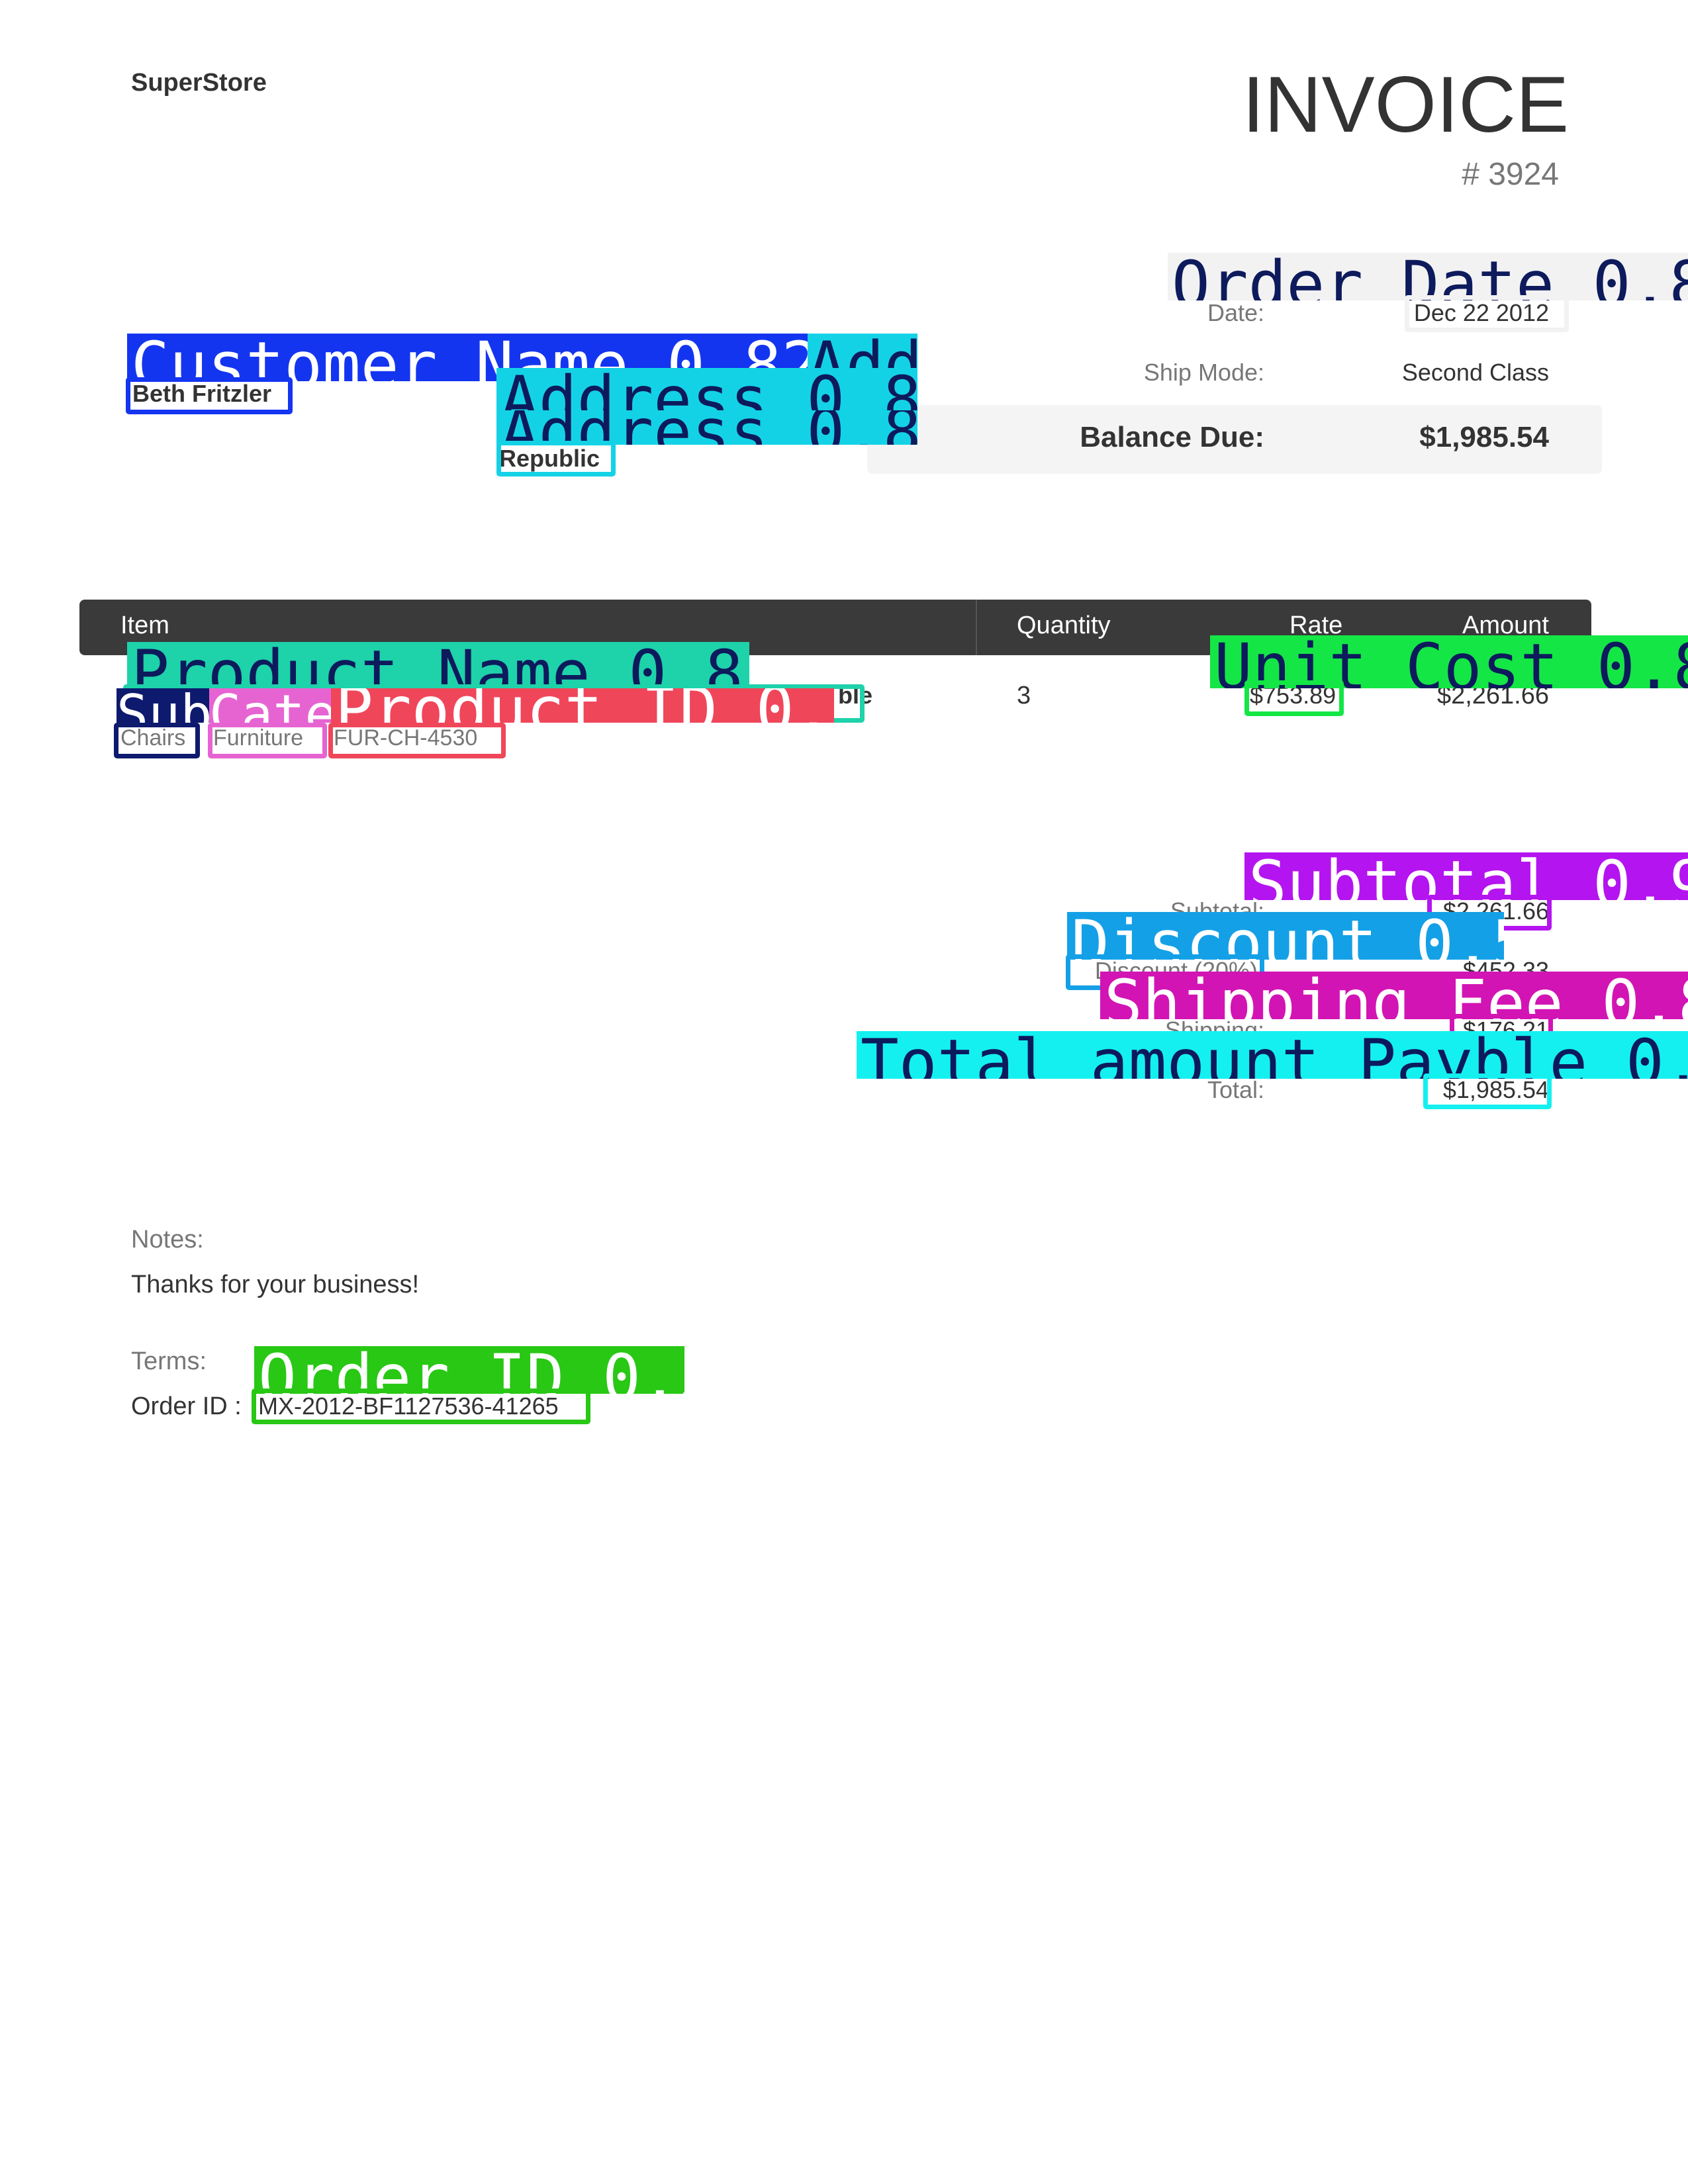 The height and width of the screenshot is (2184, 1688). I want to click on det-tag-order-date: Order Date 0.88, so click(1428, 276).